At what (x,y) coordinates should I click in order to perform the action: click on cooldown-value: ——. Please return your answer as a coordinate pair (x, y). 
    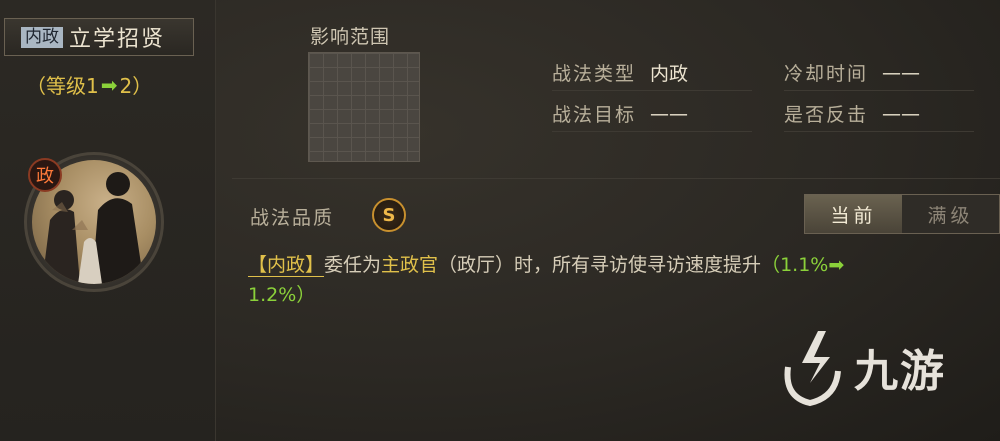
    Looking at the image, I should click on (901, 72).